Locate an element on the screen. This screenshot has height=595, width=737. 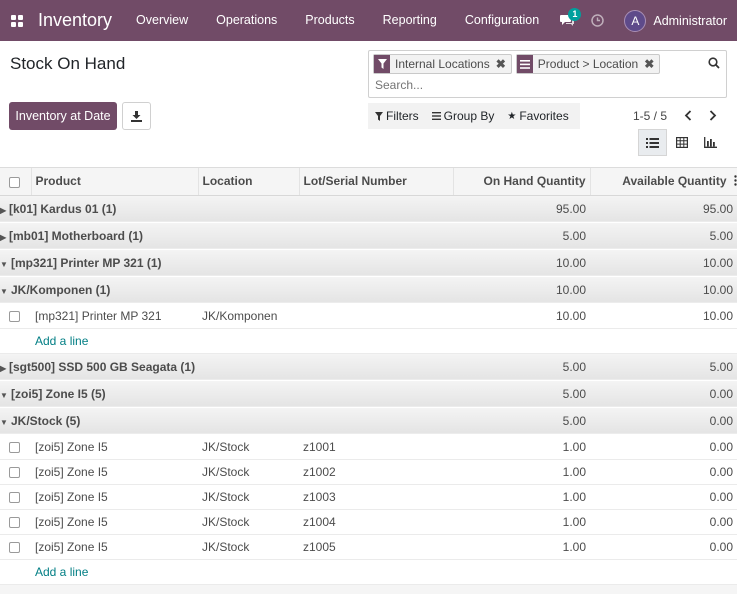
group-available: 95.00 is located at coordinates (663, 209).